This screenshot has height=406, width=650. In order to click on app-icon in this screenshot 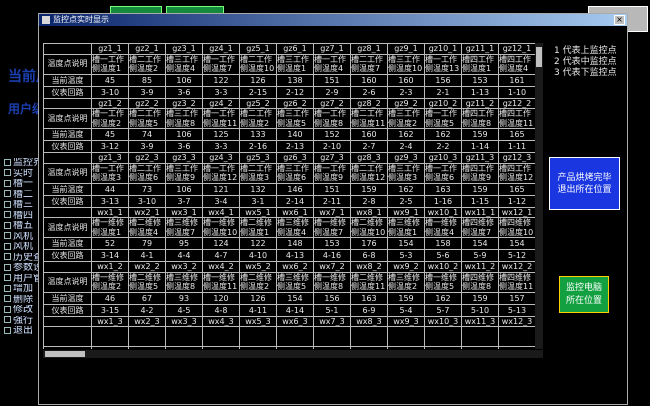, I will do `click(46, 20)`.